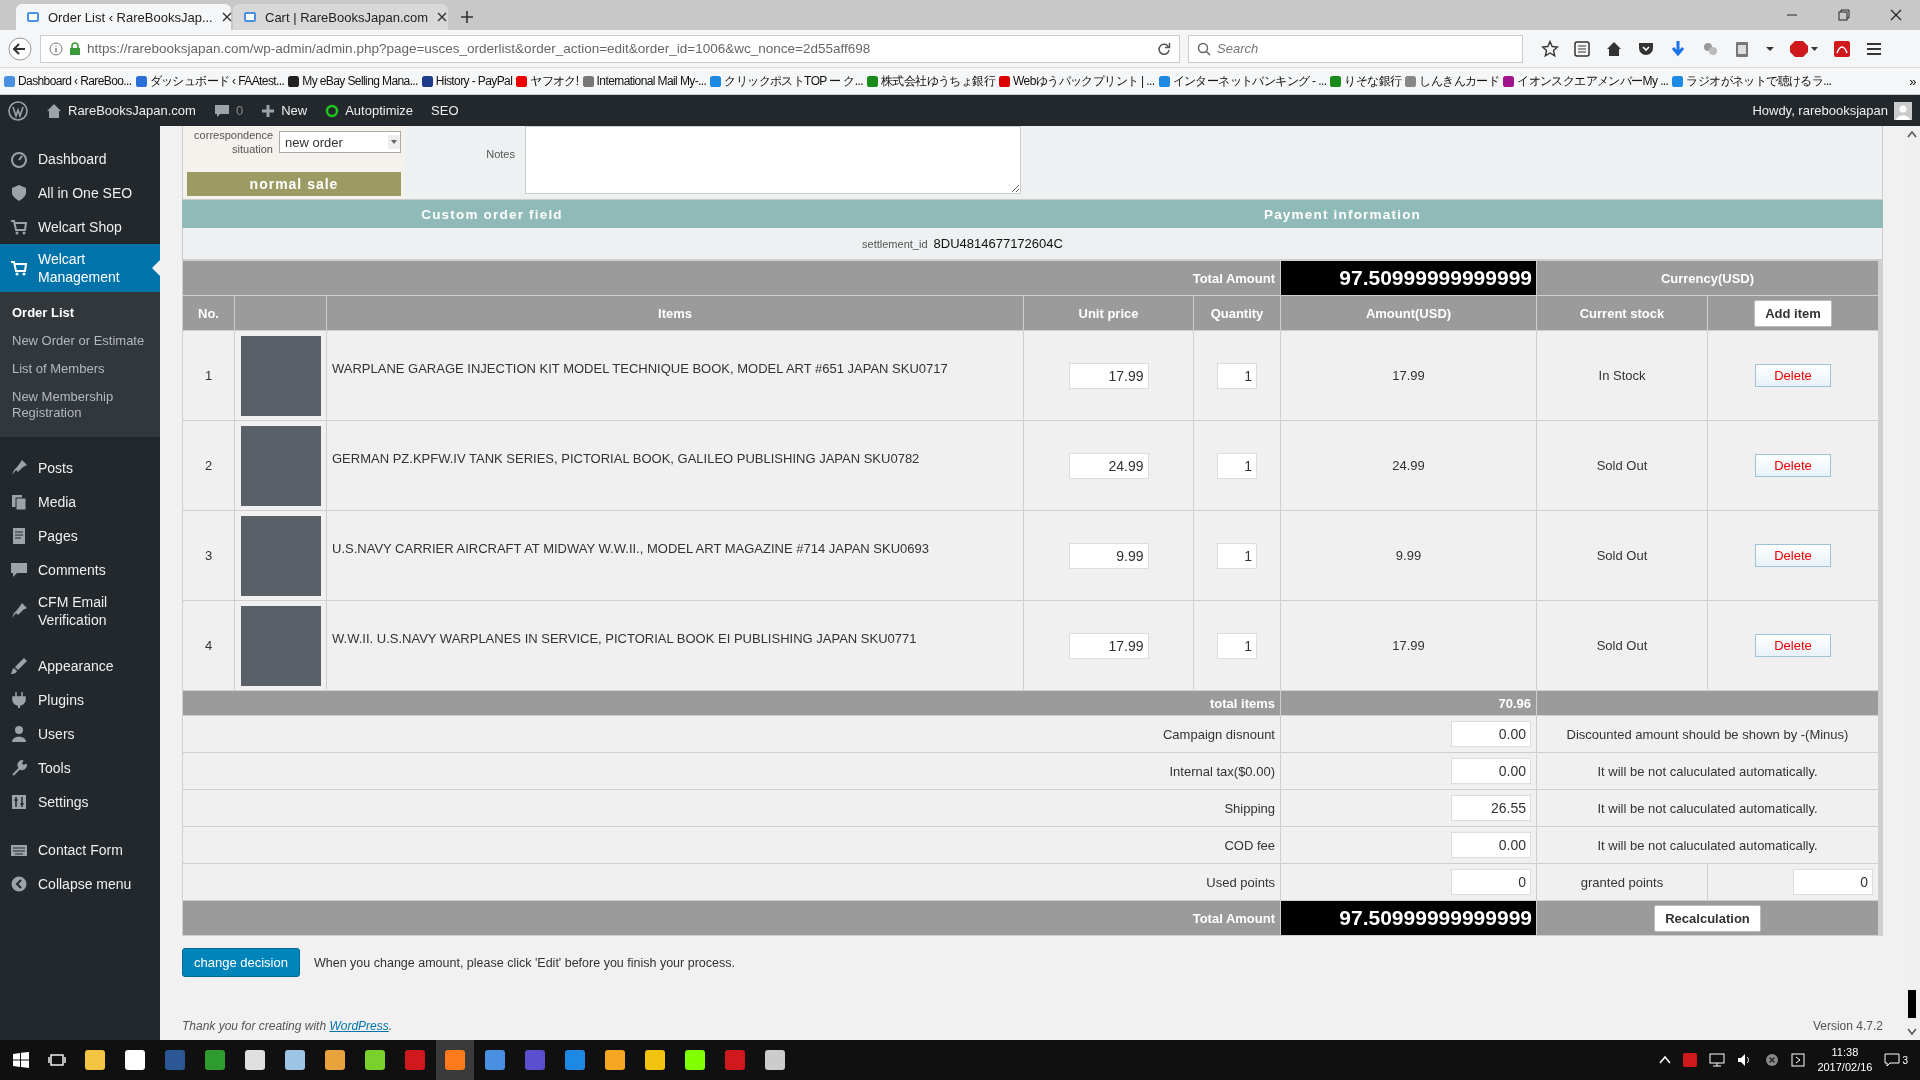  Describe the element at coordinates (1911, 1004) in the screenshot. I see `scroll-thumb` at that location.